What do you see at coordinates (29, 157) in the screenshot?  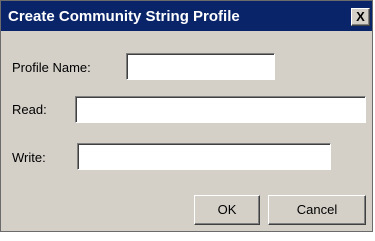 I see `write-label: Write:` at bounding box center [29, 157].